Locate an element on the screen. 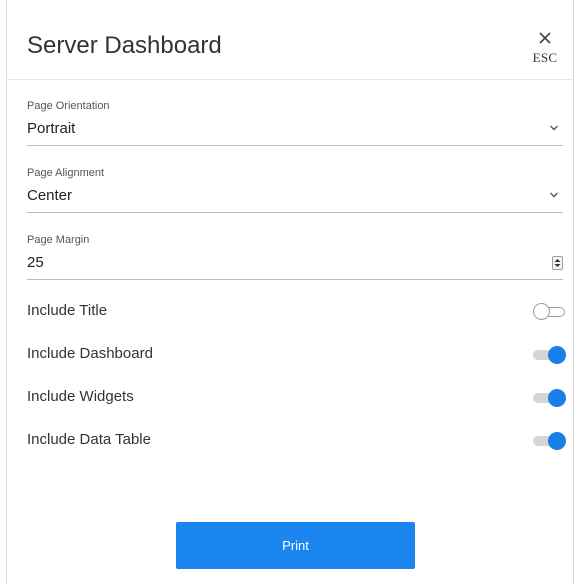 The height and width of the screenshot is (584, 574). dialog-title: Server Dashboard is located at coordinates (124, 45).